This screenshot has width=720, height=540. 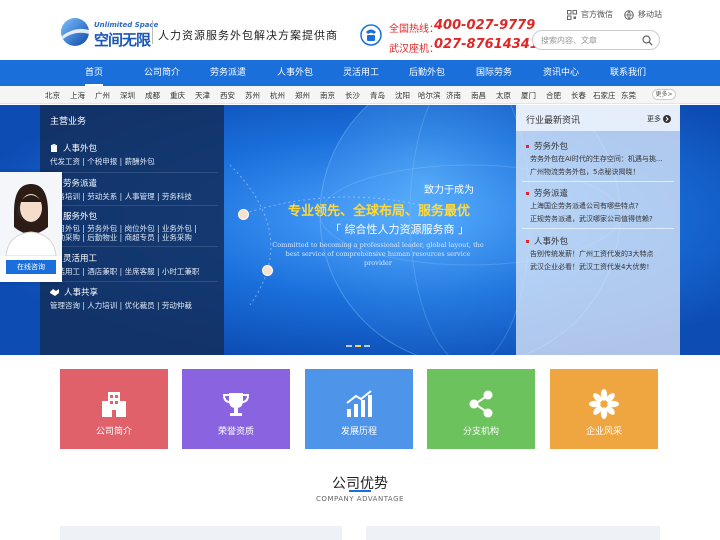 What do you see at coordinates (177, 95) in the screenshot?
I see `city-link: 重庆` at bounding box center [177, 95].